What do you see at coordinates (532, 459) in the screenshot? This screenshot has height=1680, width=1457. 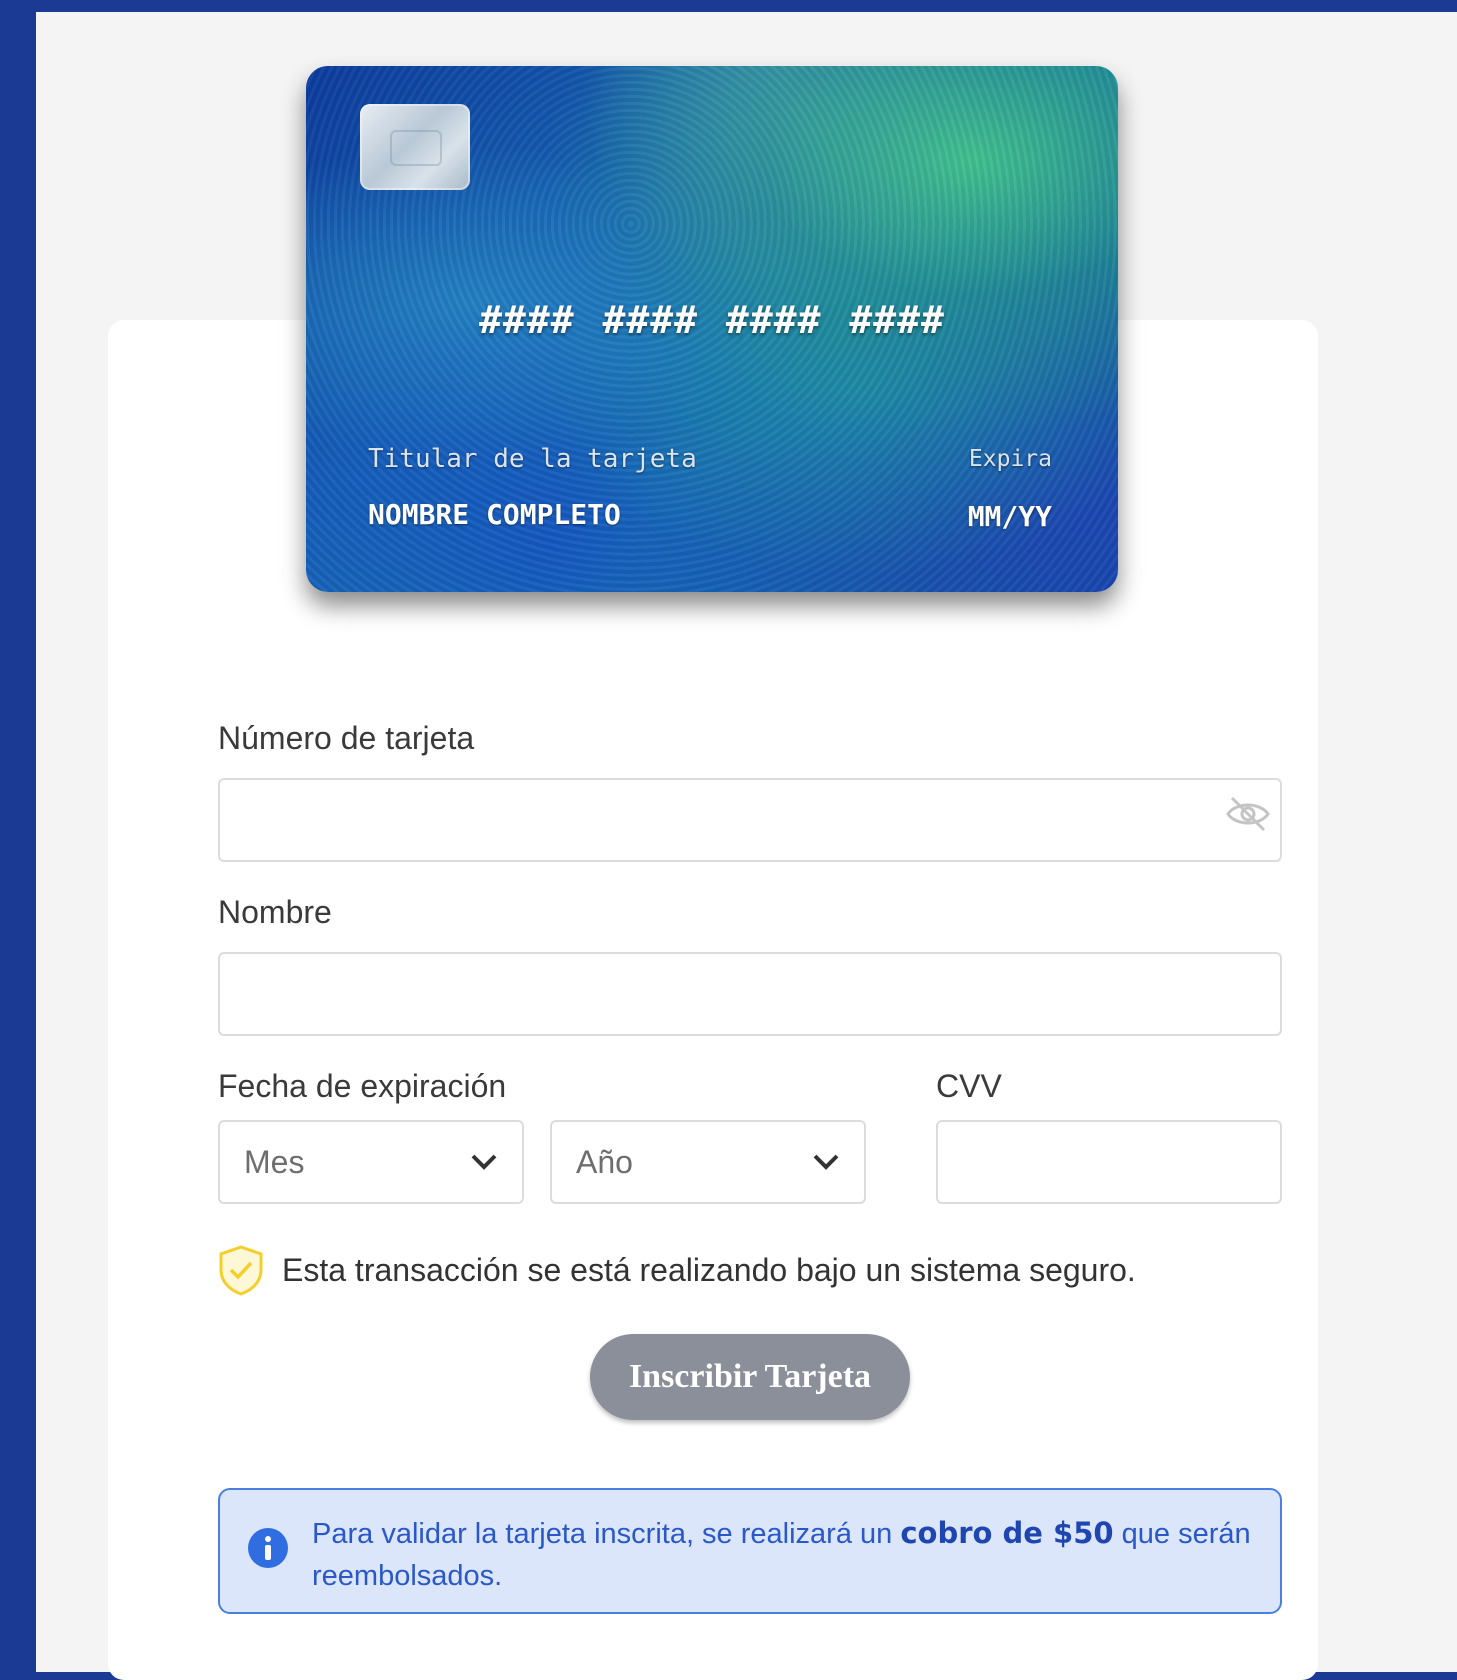 I see `card-holder-label: Titular de la tarjeta` at bounding box center [532, 459].